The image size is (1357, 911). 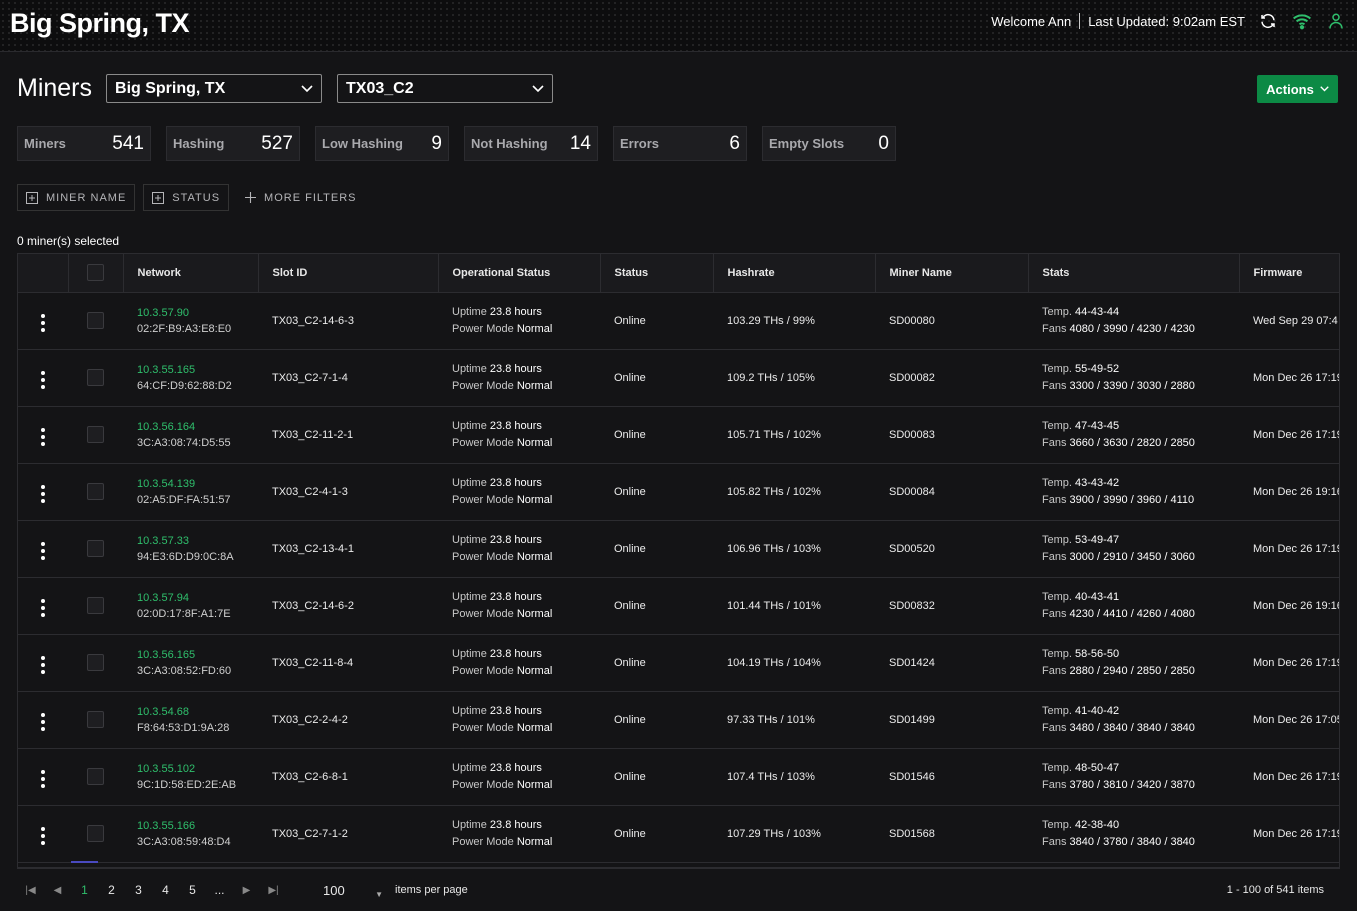 I want to click on filter-bar: MINER NAME STATUS MORE FILTERS, so click(x=191, y=197).